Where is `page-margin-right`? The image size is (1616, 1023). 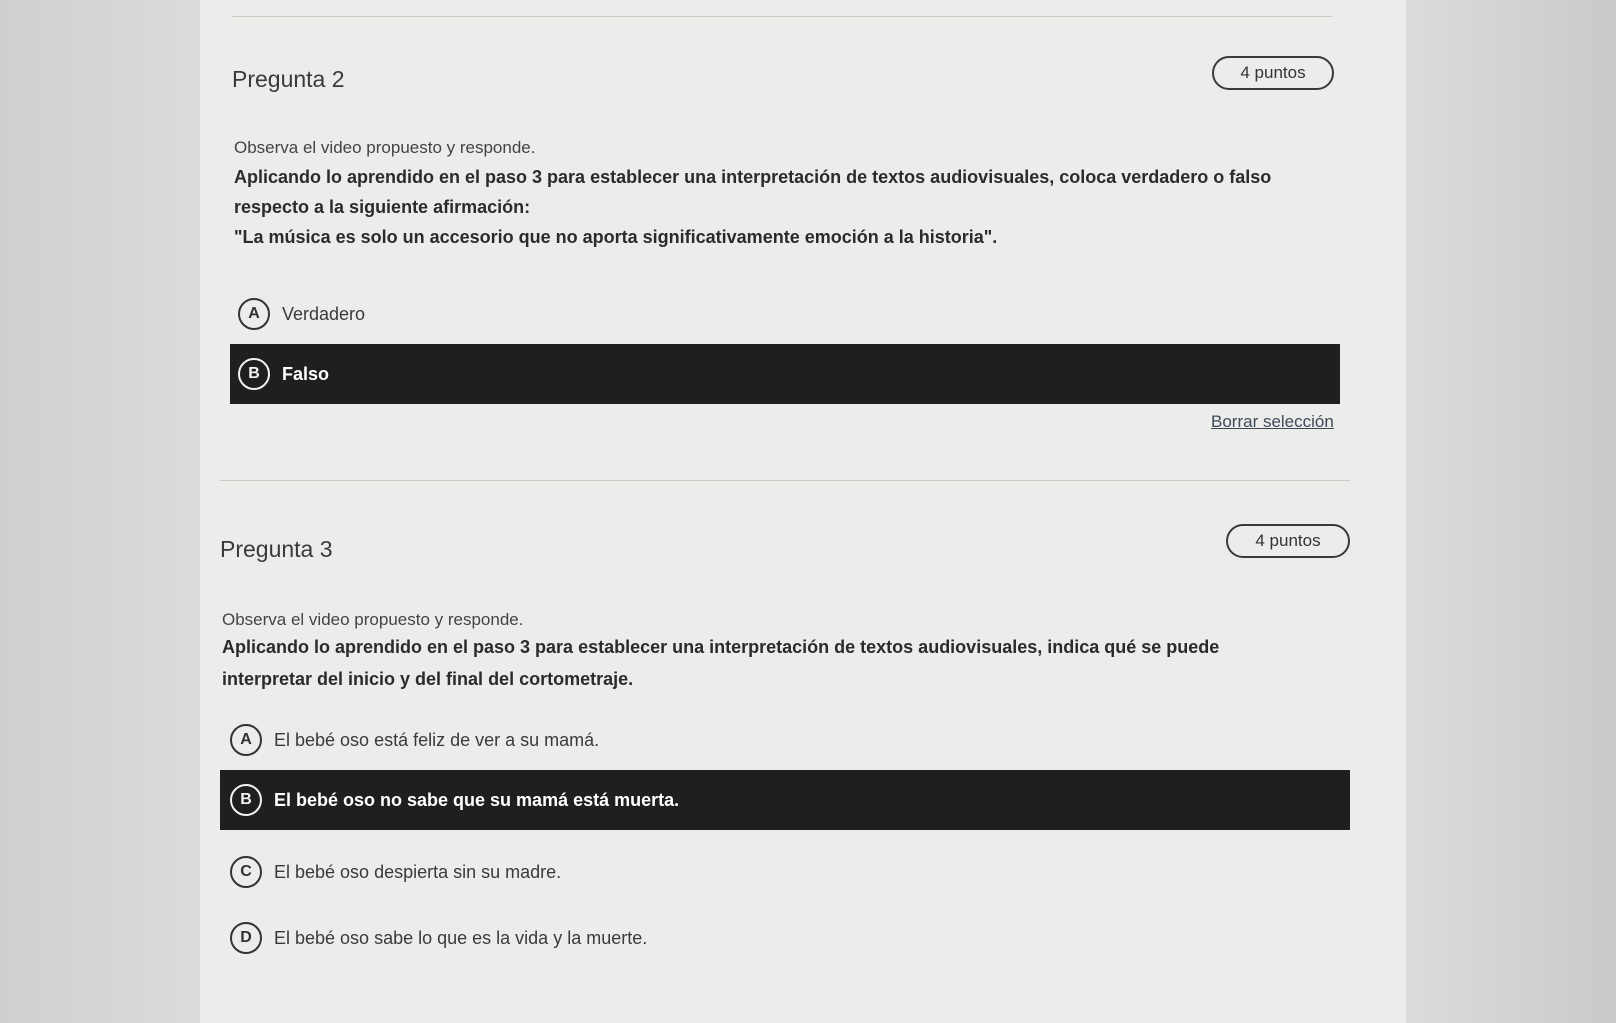 page-margin-right is located at coordinates (1511, 511).